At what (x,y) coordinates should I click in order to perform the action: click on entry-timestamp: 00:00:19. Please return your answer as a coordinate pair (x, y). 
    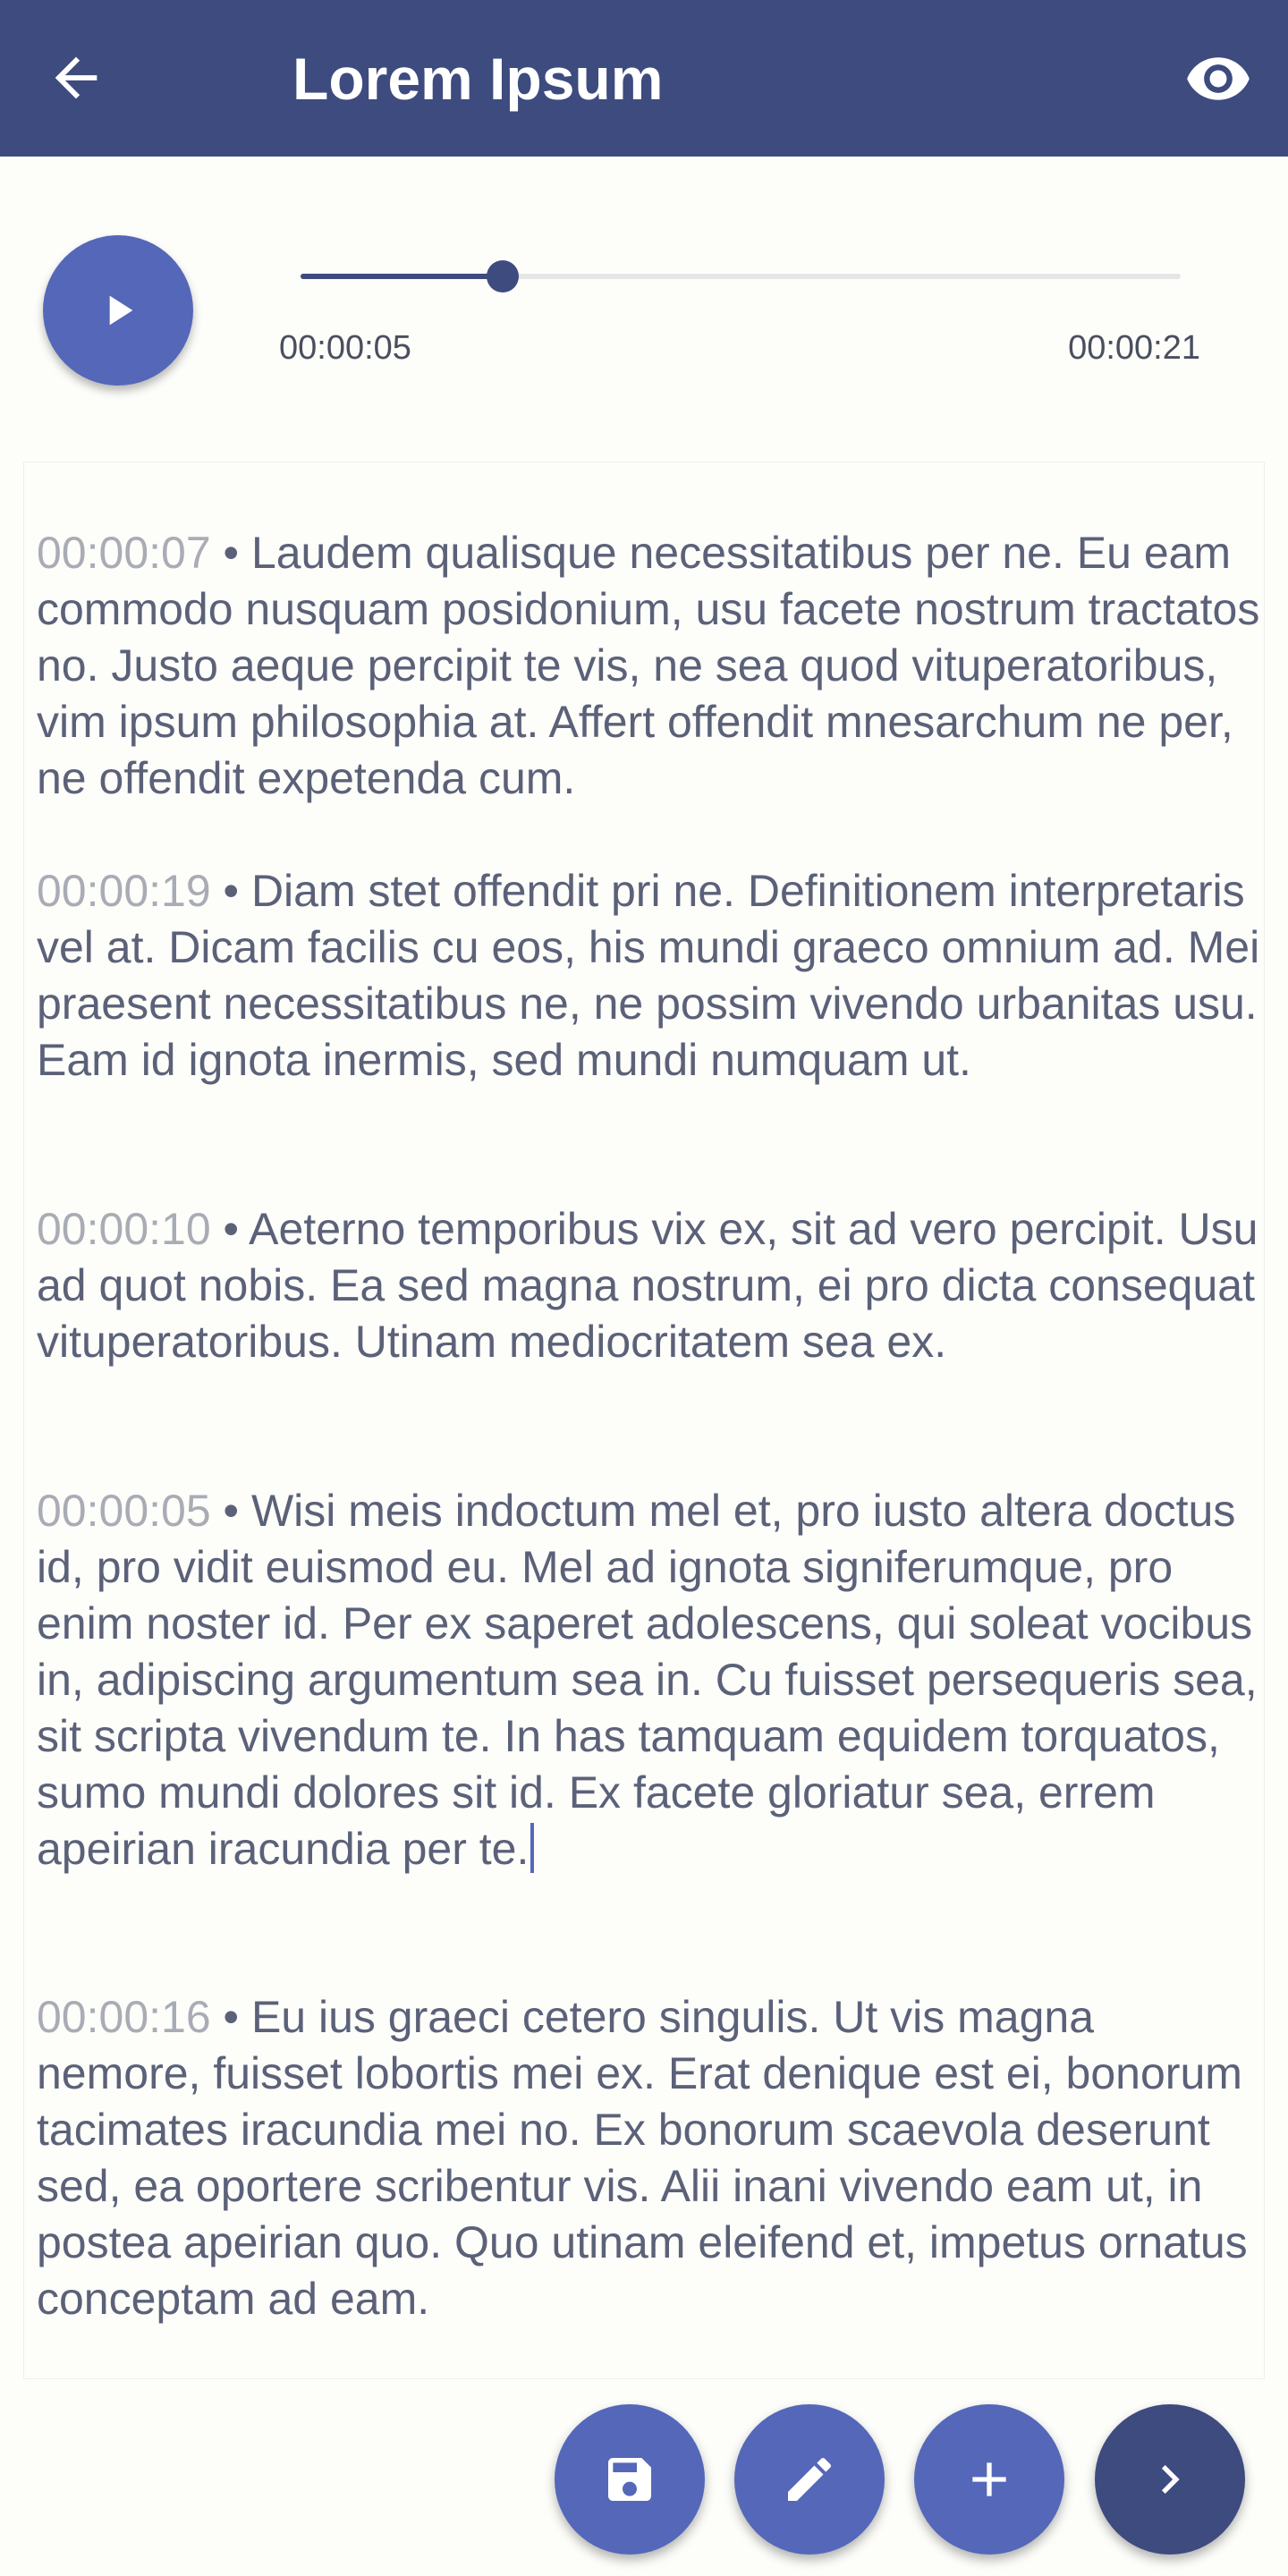
    Looking at the image, I should click on (124, 891).